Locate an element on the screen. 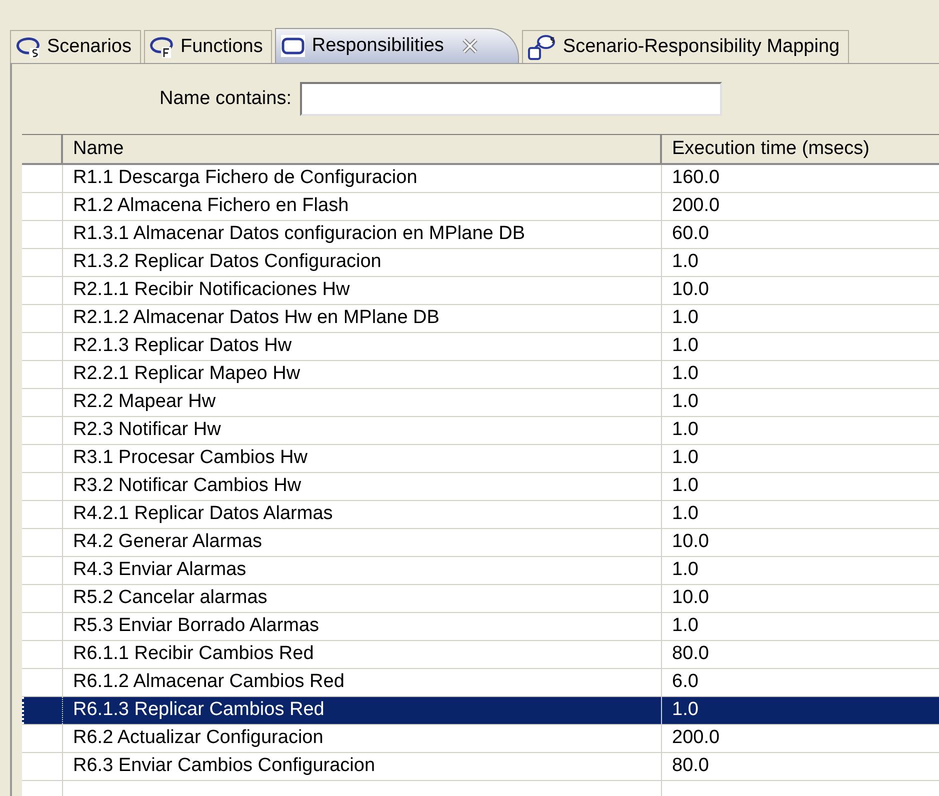 The width and height of the screenshot is (939, 796). table-row: R6.1.1 Recibir Cambios Red 80.0 is located at coordinates (480, 655).